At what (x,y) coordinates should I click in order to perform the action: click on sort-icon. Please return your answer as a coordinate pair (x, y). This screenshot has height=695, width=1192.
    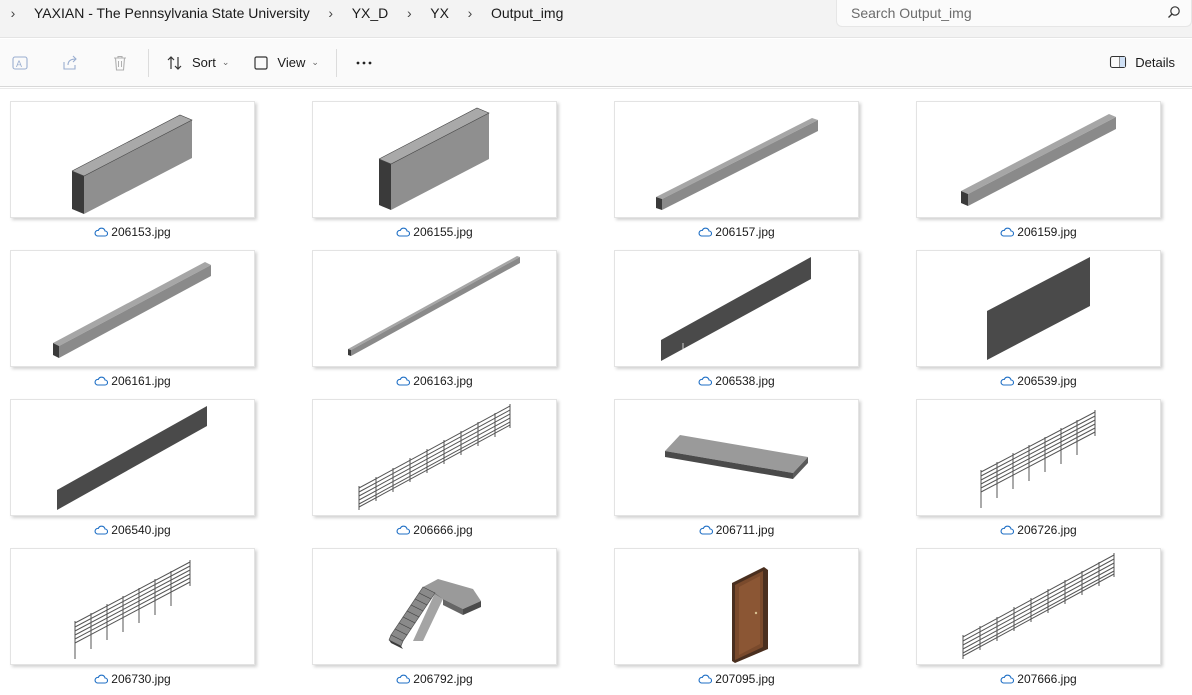
    Looking at the image, I should click on (174, 62).